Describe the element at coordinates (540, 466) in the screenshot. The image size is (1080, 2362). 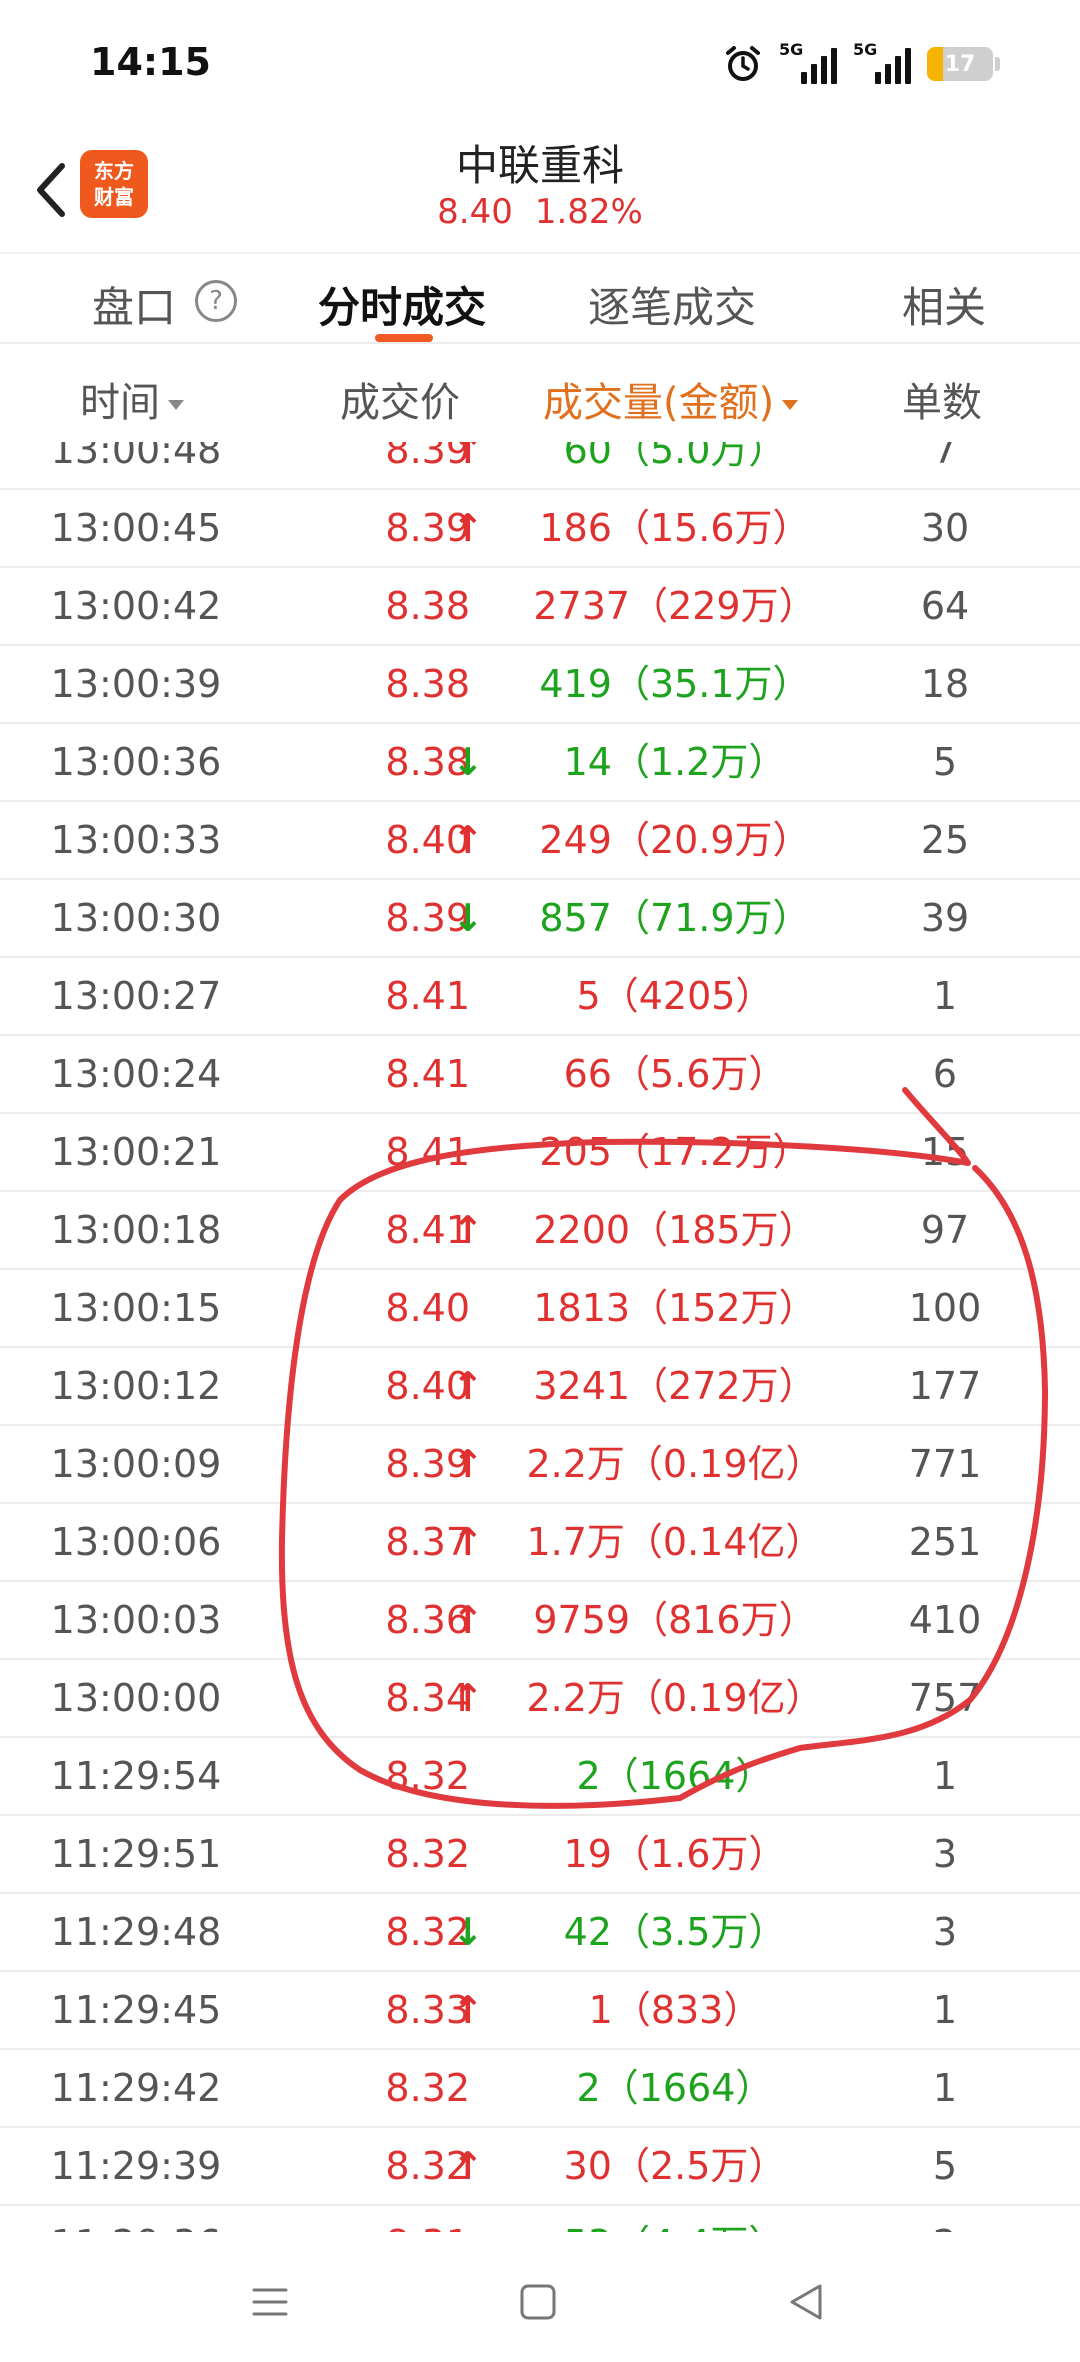
I see `table-row: 13:00:48 8.39 ↑ 60（5.0万） 7` at that location.